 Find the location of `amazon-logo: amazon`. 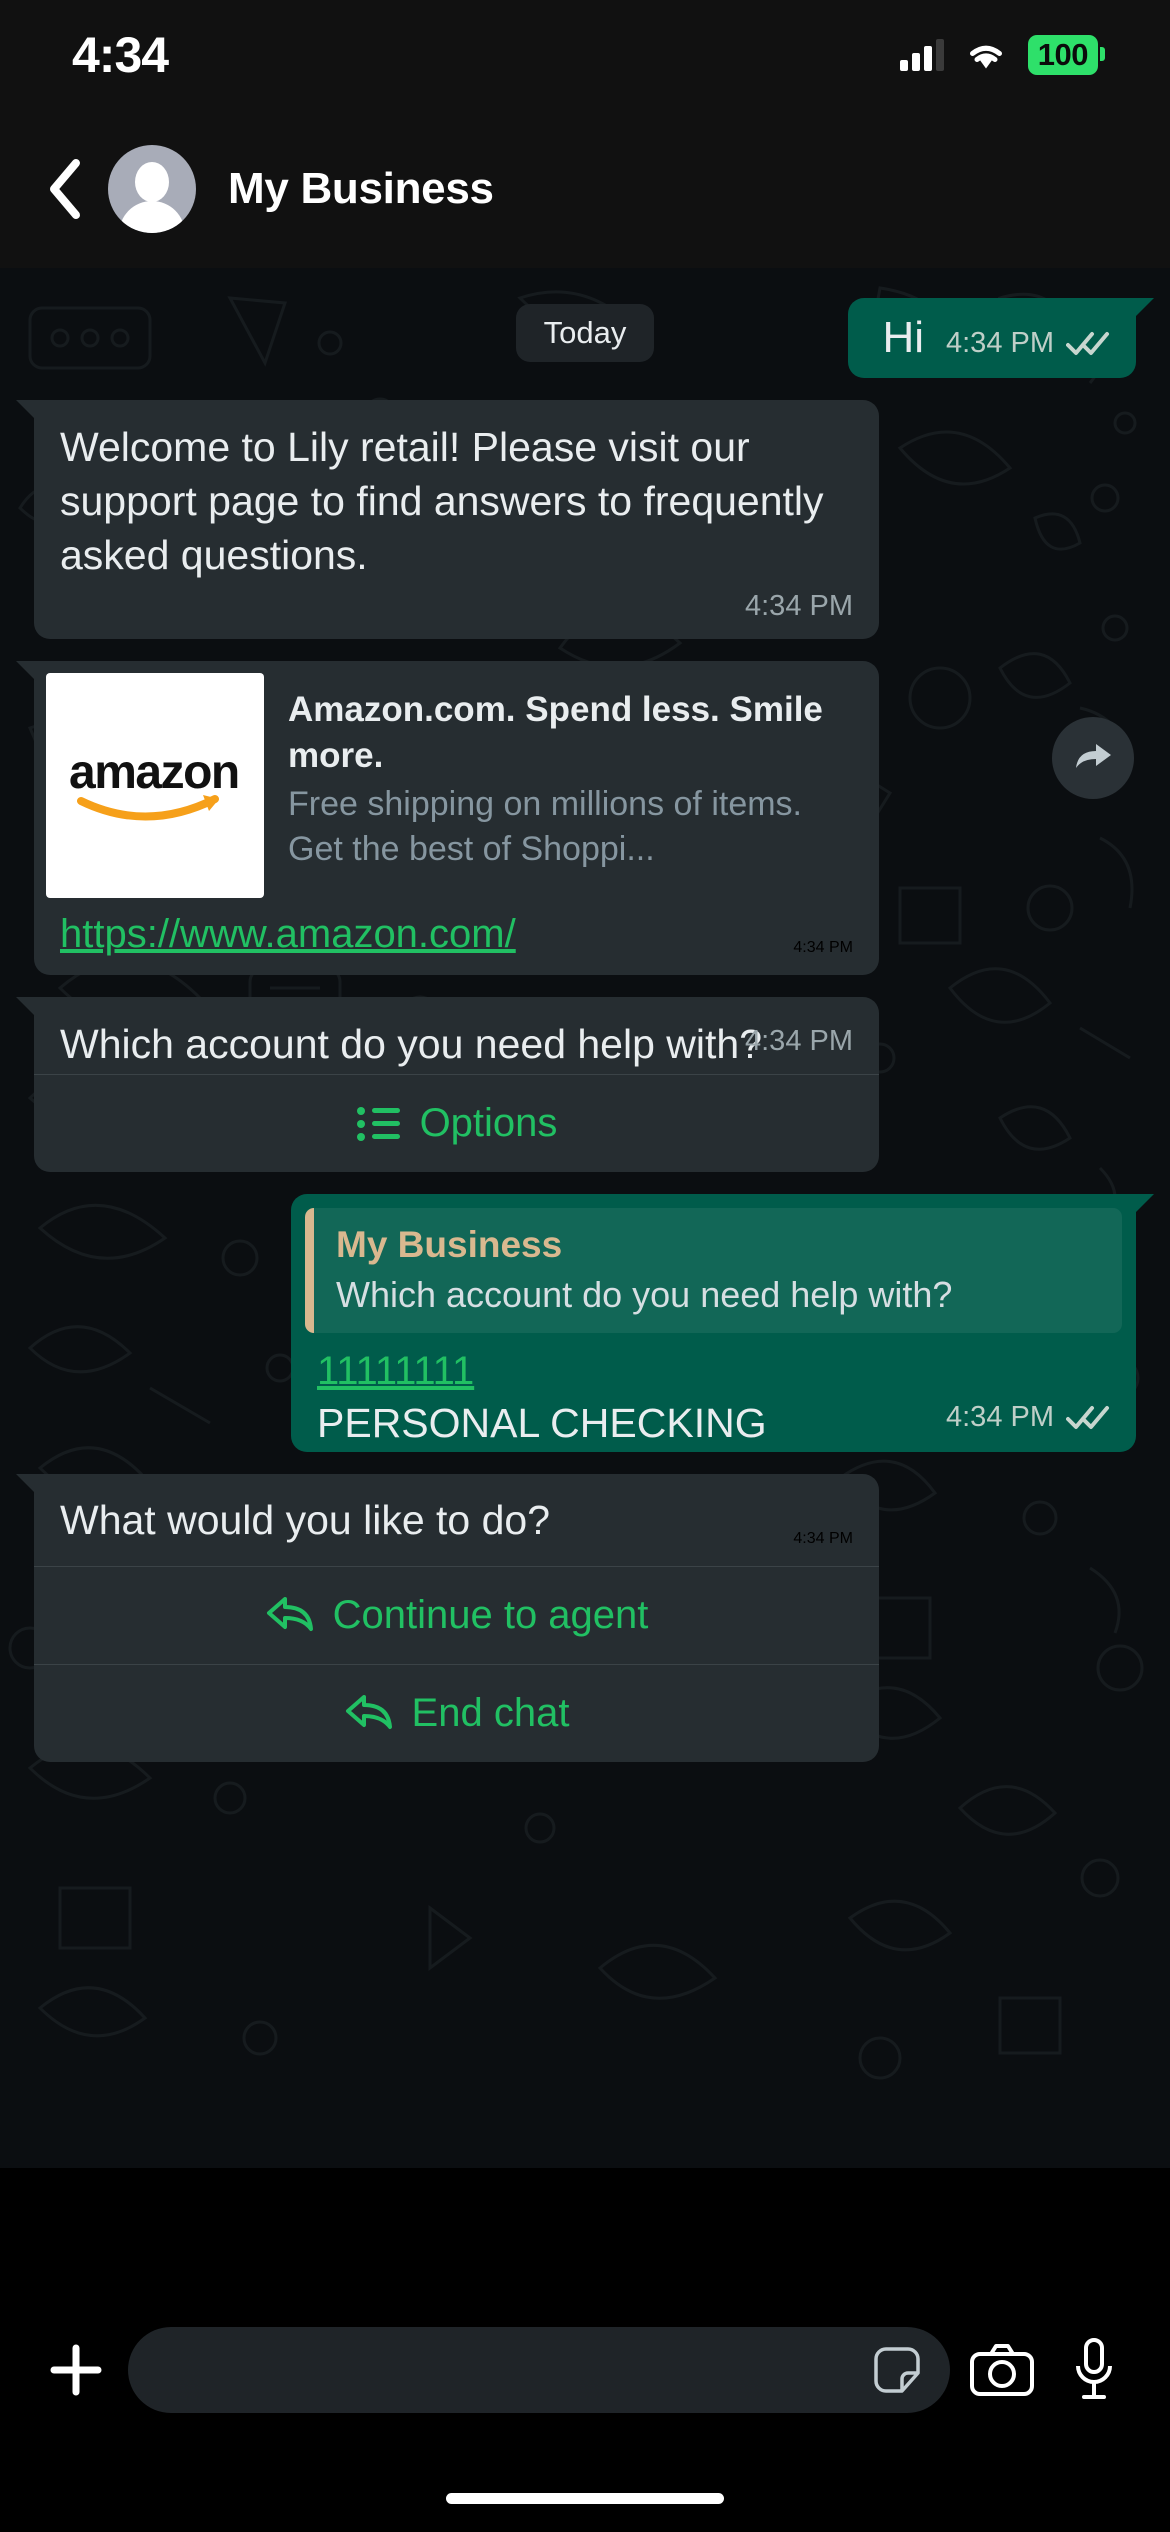

amazon-logo: amazon is located at coordinates (155, 786).